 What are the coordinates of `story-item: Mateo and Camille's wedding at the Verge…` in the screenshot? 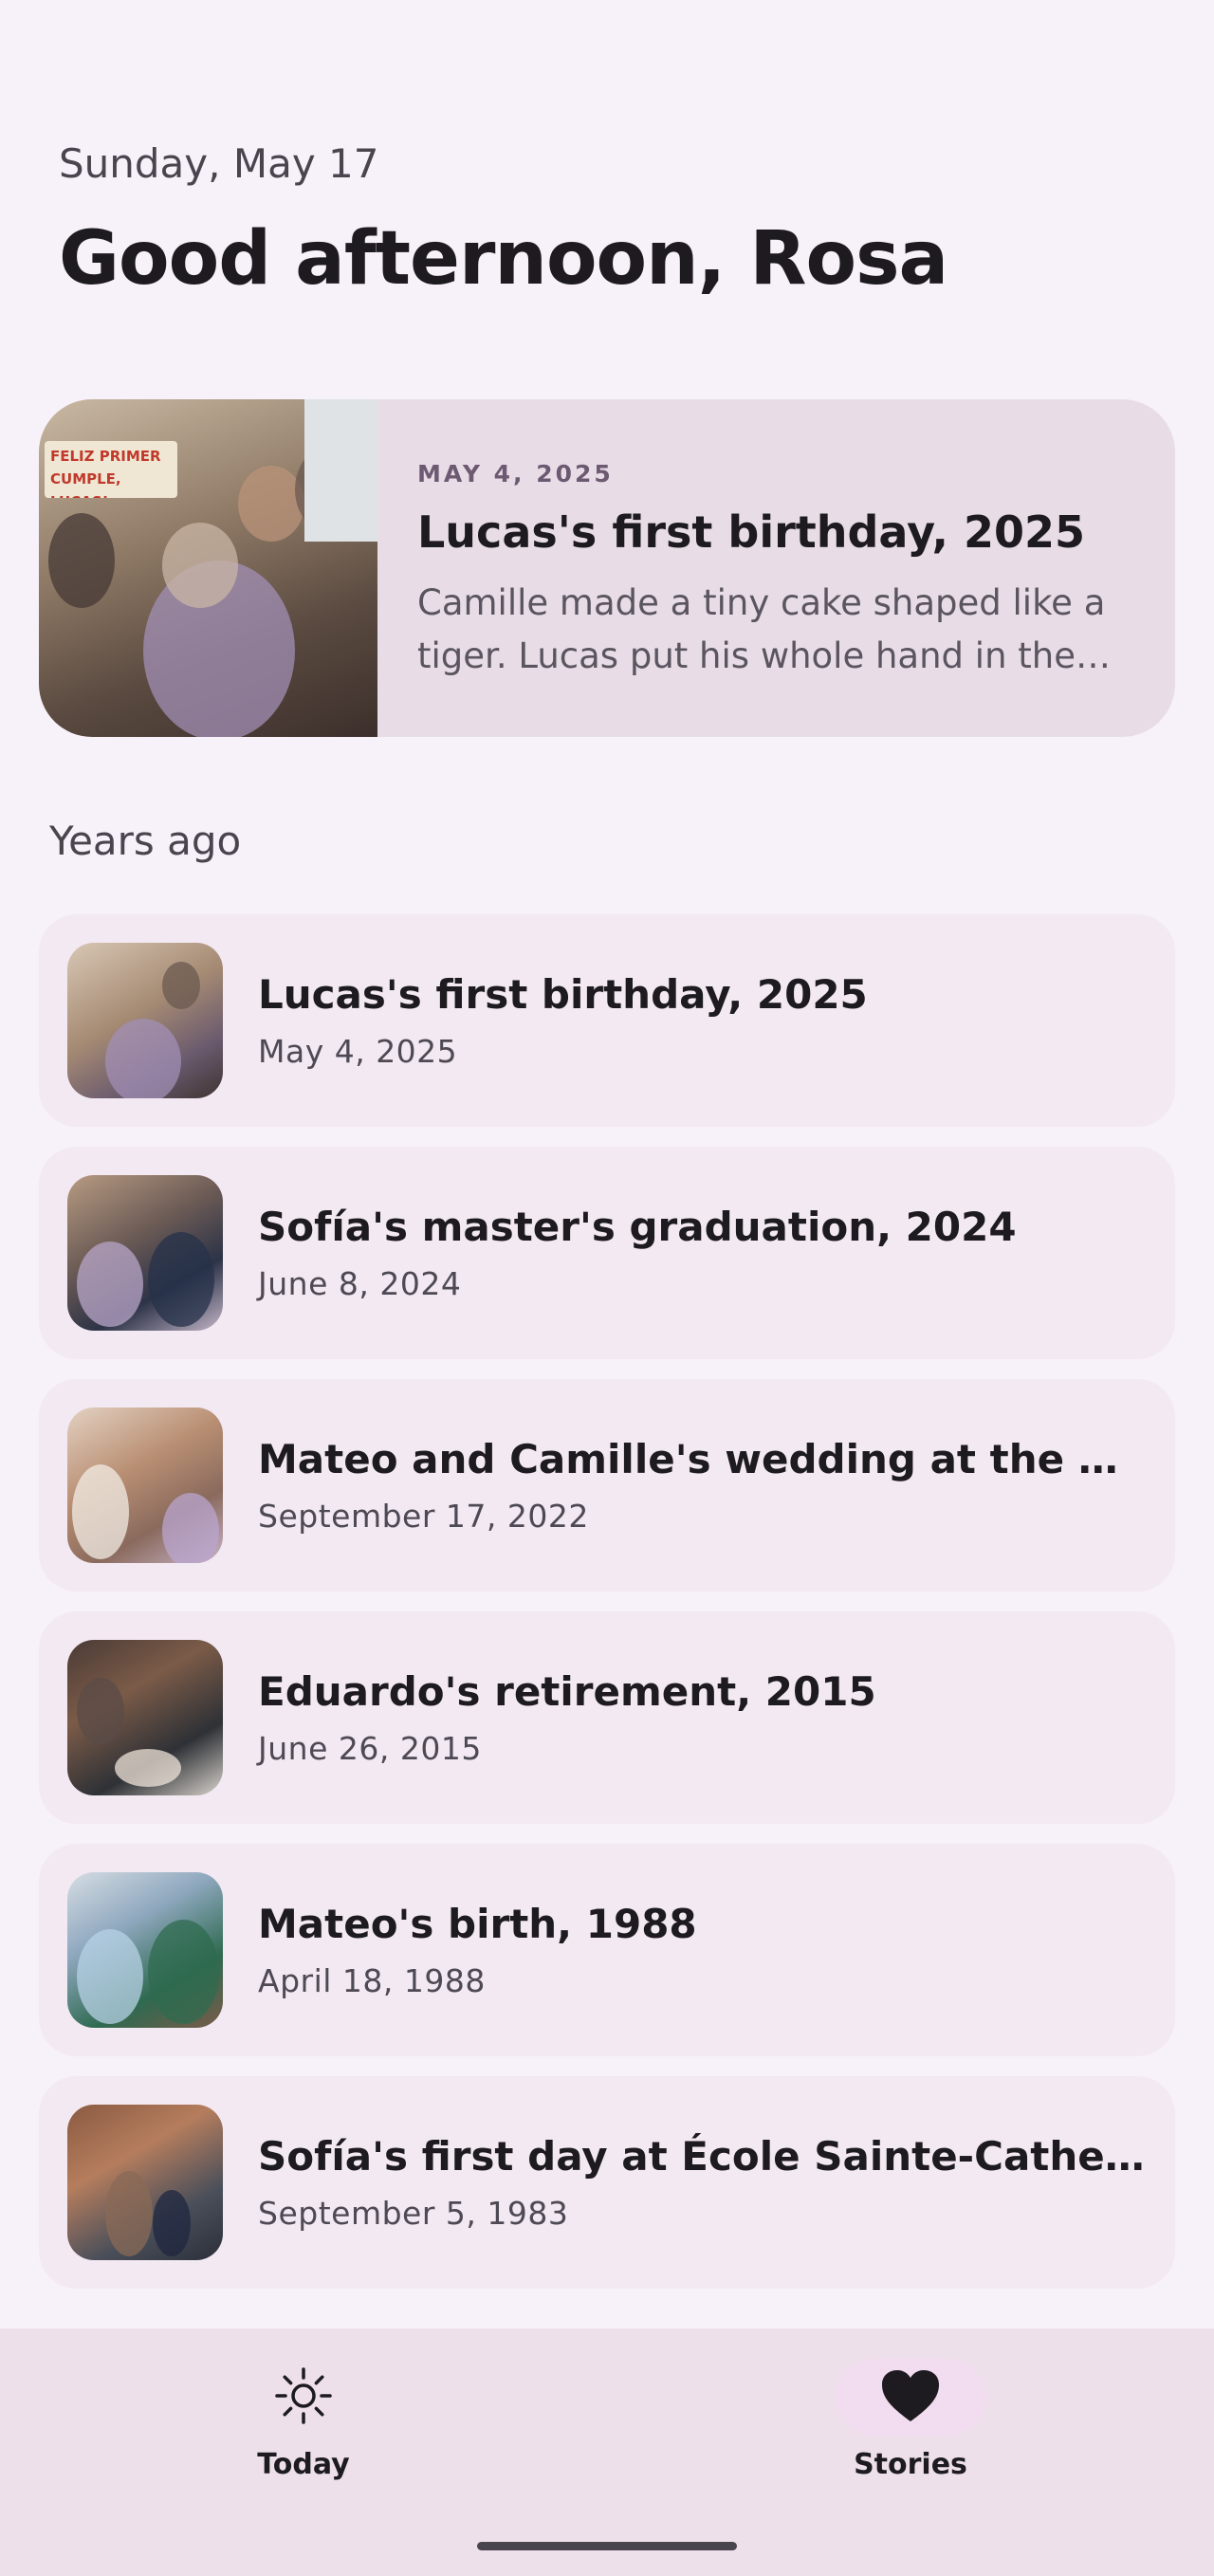 It's located at (607, 1485).